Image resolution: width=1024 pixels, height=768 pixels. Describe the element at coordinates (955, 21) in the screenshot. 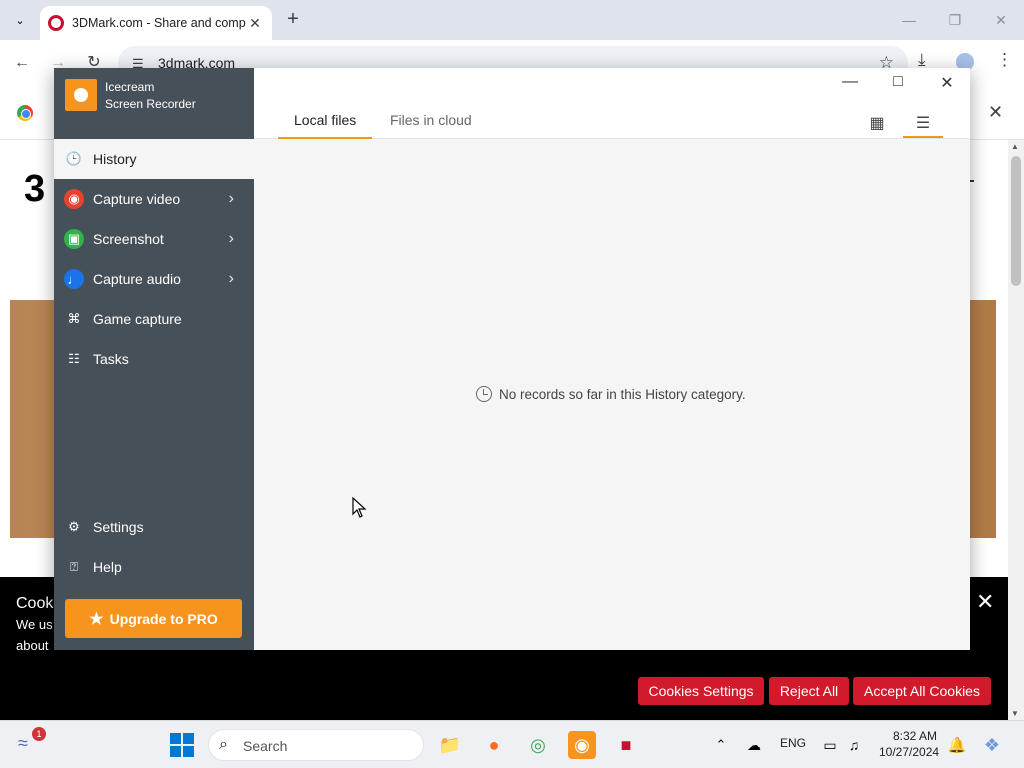

I see `restore-browser-button: ❐` at that location.